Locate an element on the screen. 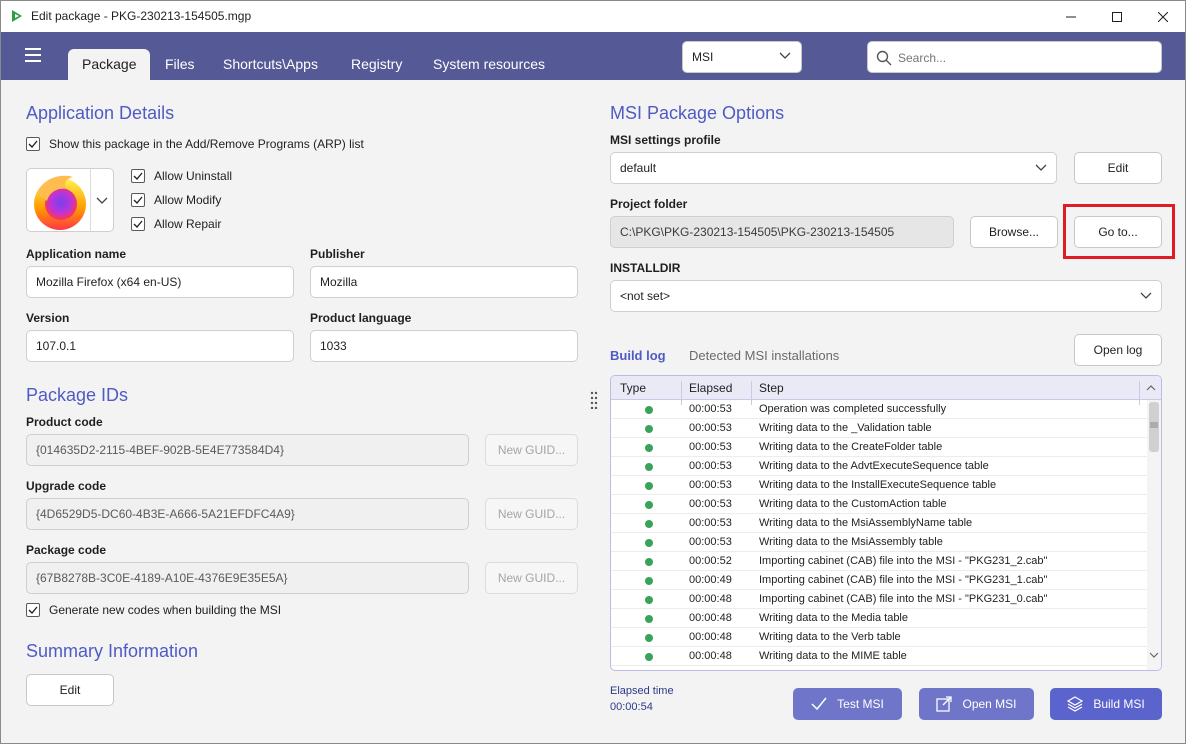  search-icon is located at coordinates (884, 58).